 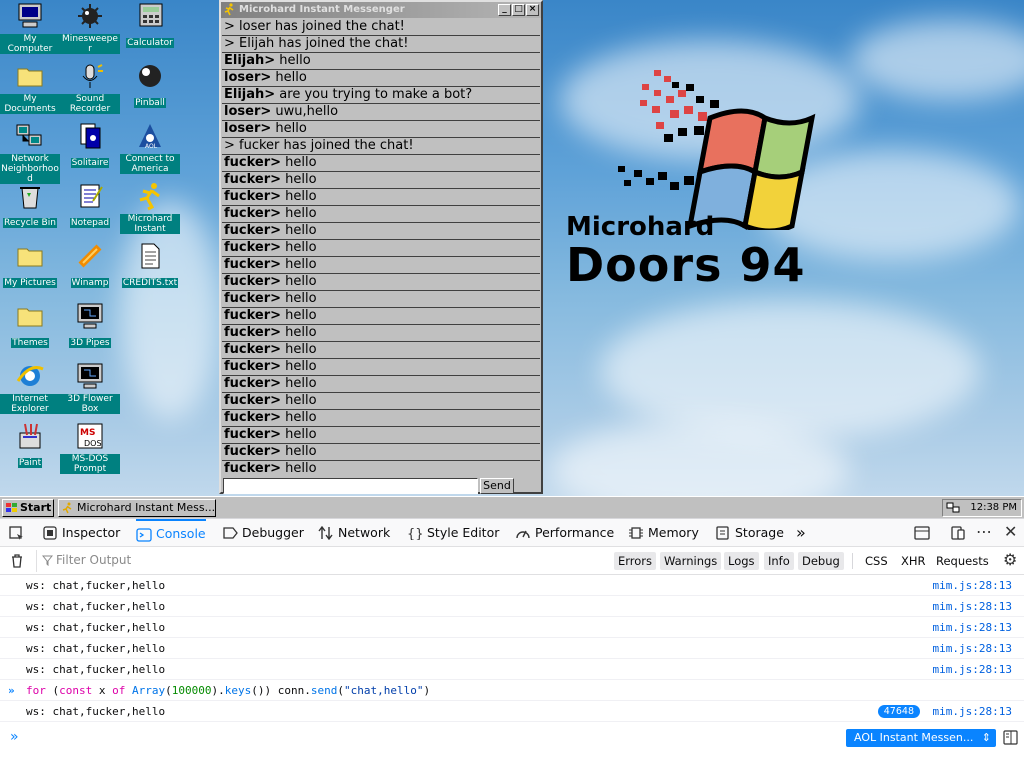 What do you see at coordinates (81, 533) in the screenshot?
I see `tab-inspector: Inspector` at bounding box center [81, 533].